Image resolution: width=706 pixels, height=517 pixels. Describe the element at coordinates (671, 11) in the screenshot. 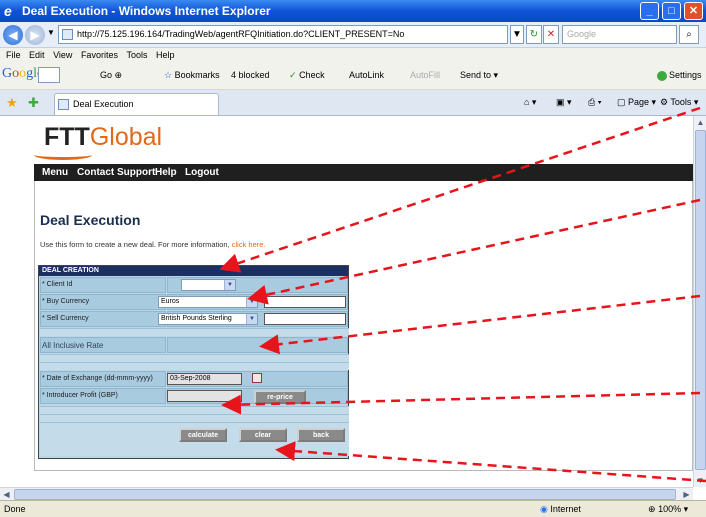

I see `maximize-button: □` at that location.